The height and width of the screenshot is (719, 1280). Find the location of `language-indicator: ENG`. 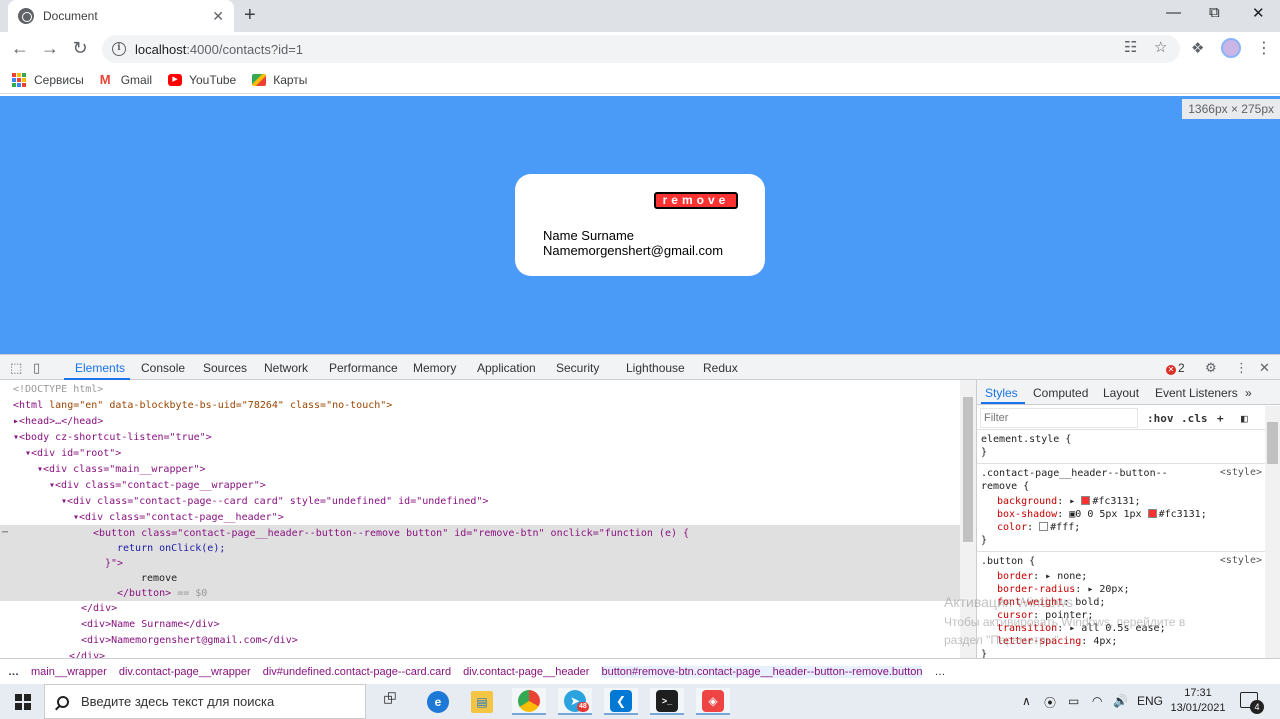

language-indicator: ENG is located at coordinates (1150, 701).